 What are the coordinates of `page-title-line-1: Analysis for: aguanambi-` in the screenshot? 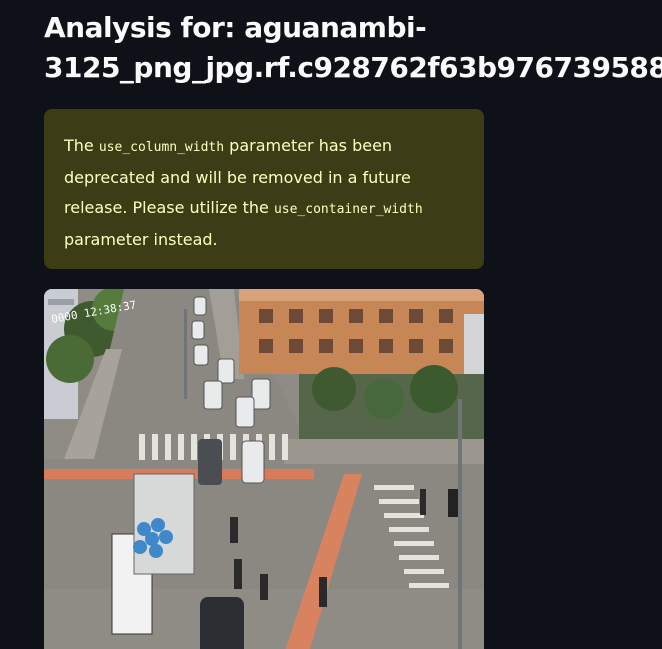 It's located at (235, 27).